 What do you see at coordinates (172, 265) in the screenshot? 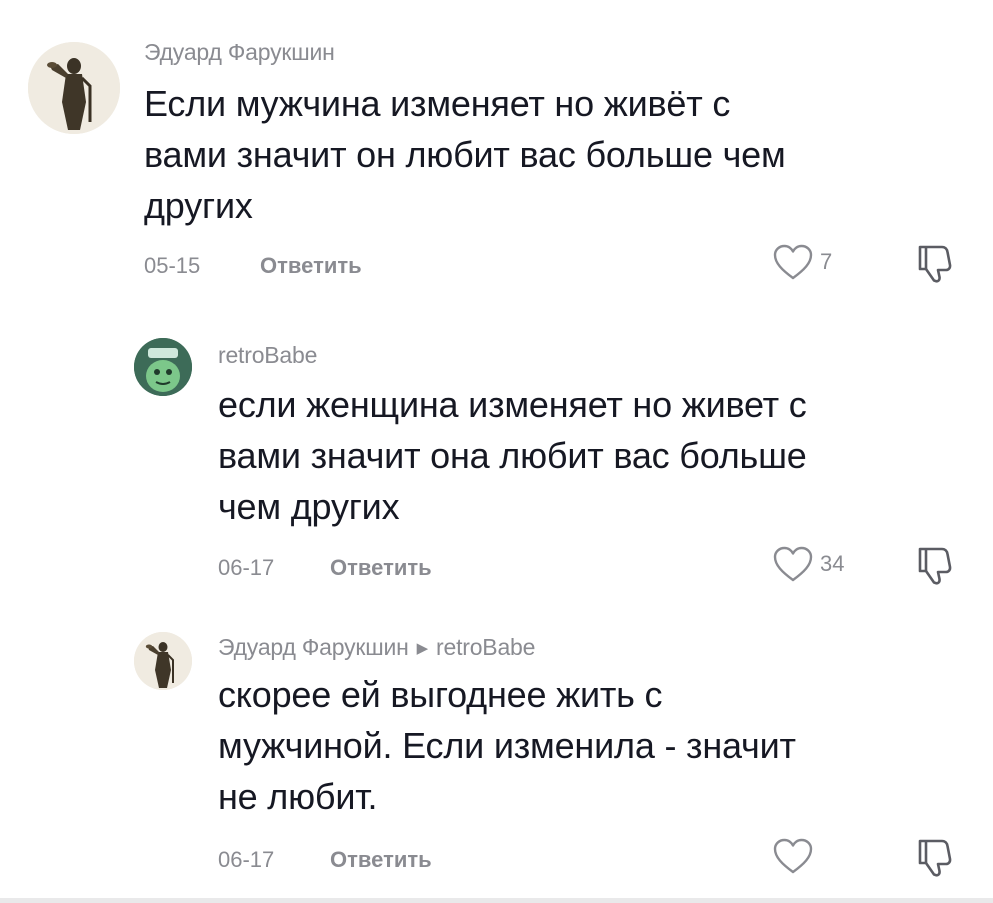
I see `comment-date: 05-15` at bounding box center [172, 265].